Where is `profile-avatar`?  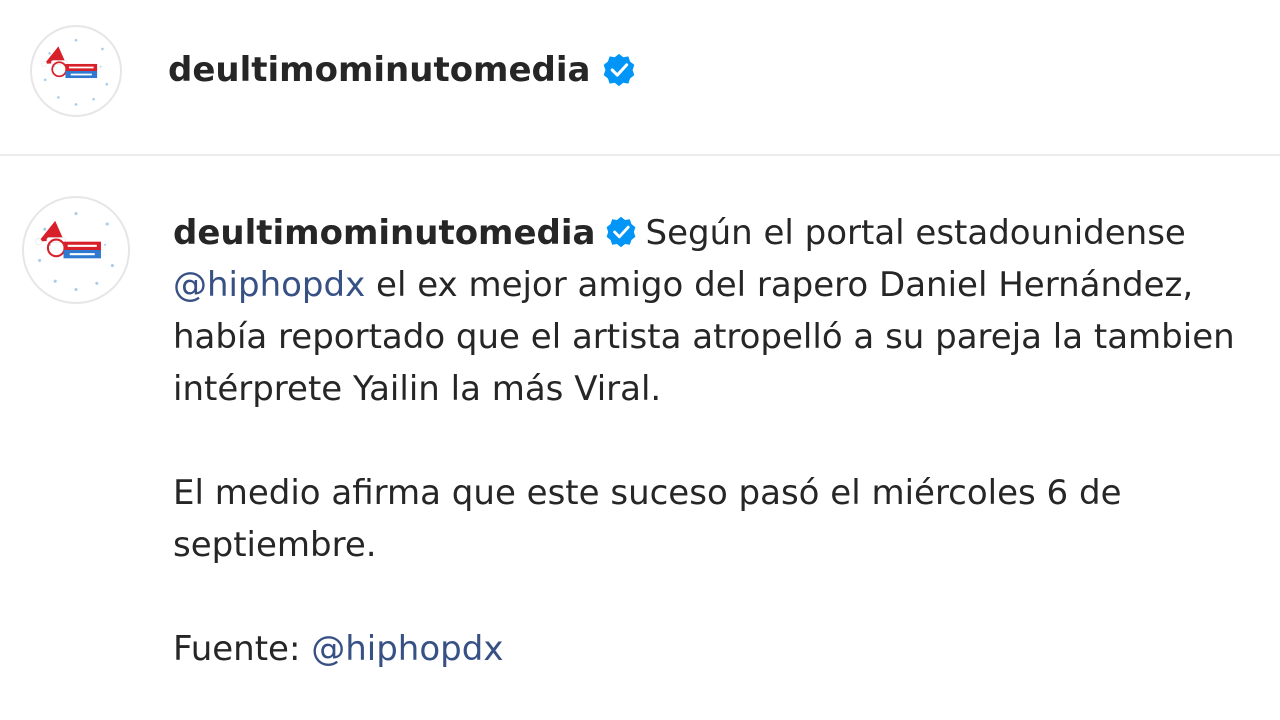 profile-avatar is located at coordinates (76, 71).